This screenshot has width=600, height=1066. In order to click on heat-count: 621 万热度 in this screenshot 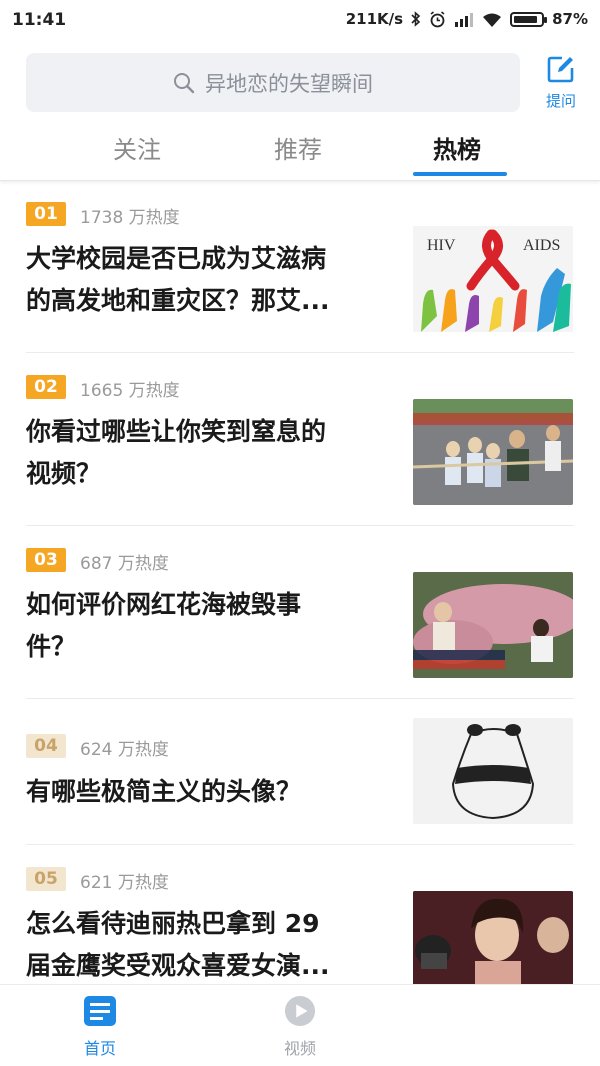, I will do `click(124, 883)`.